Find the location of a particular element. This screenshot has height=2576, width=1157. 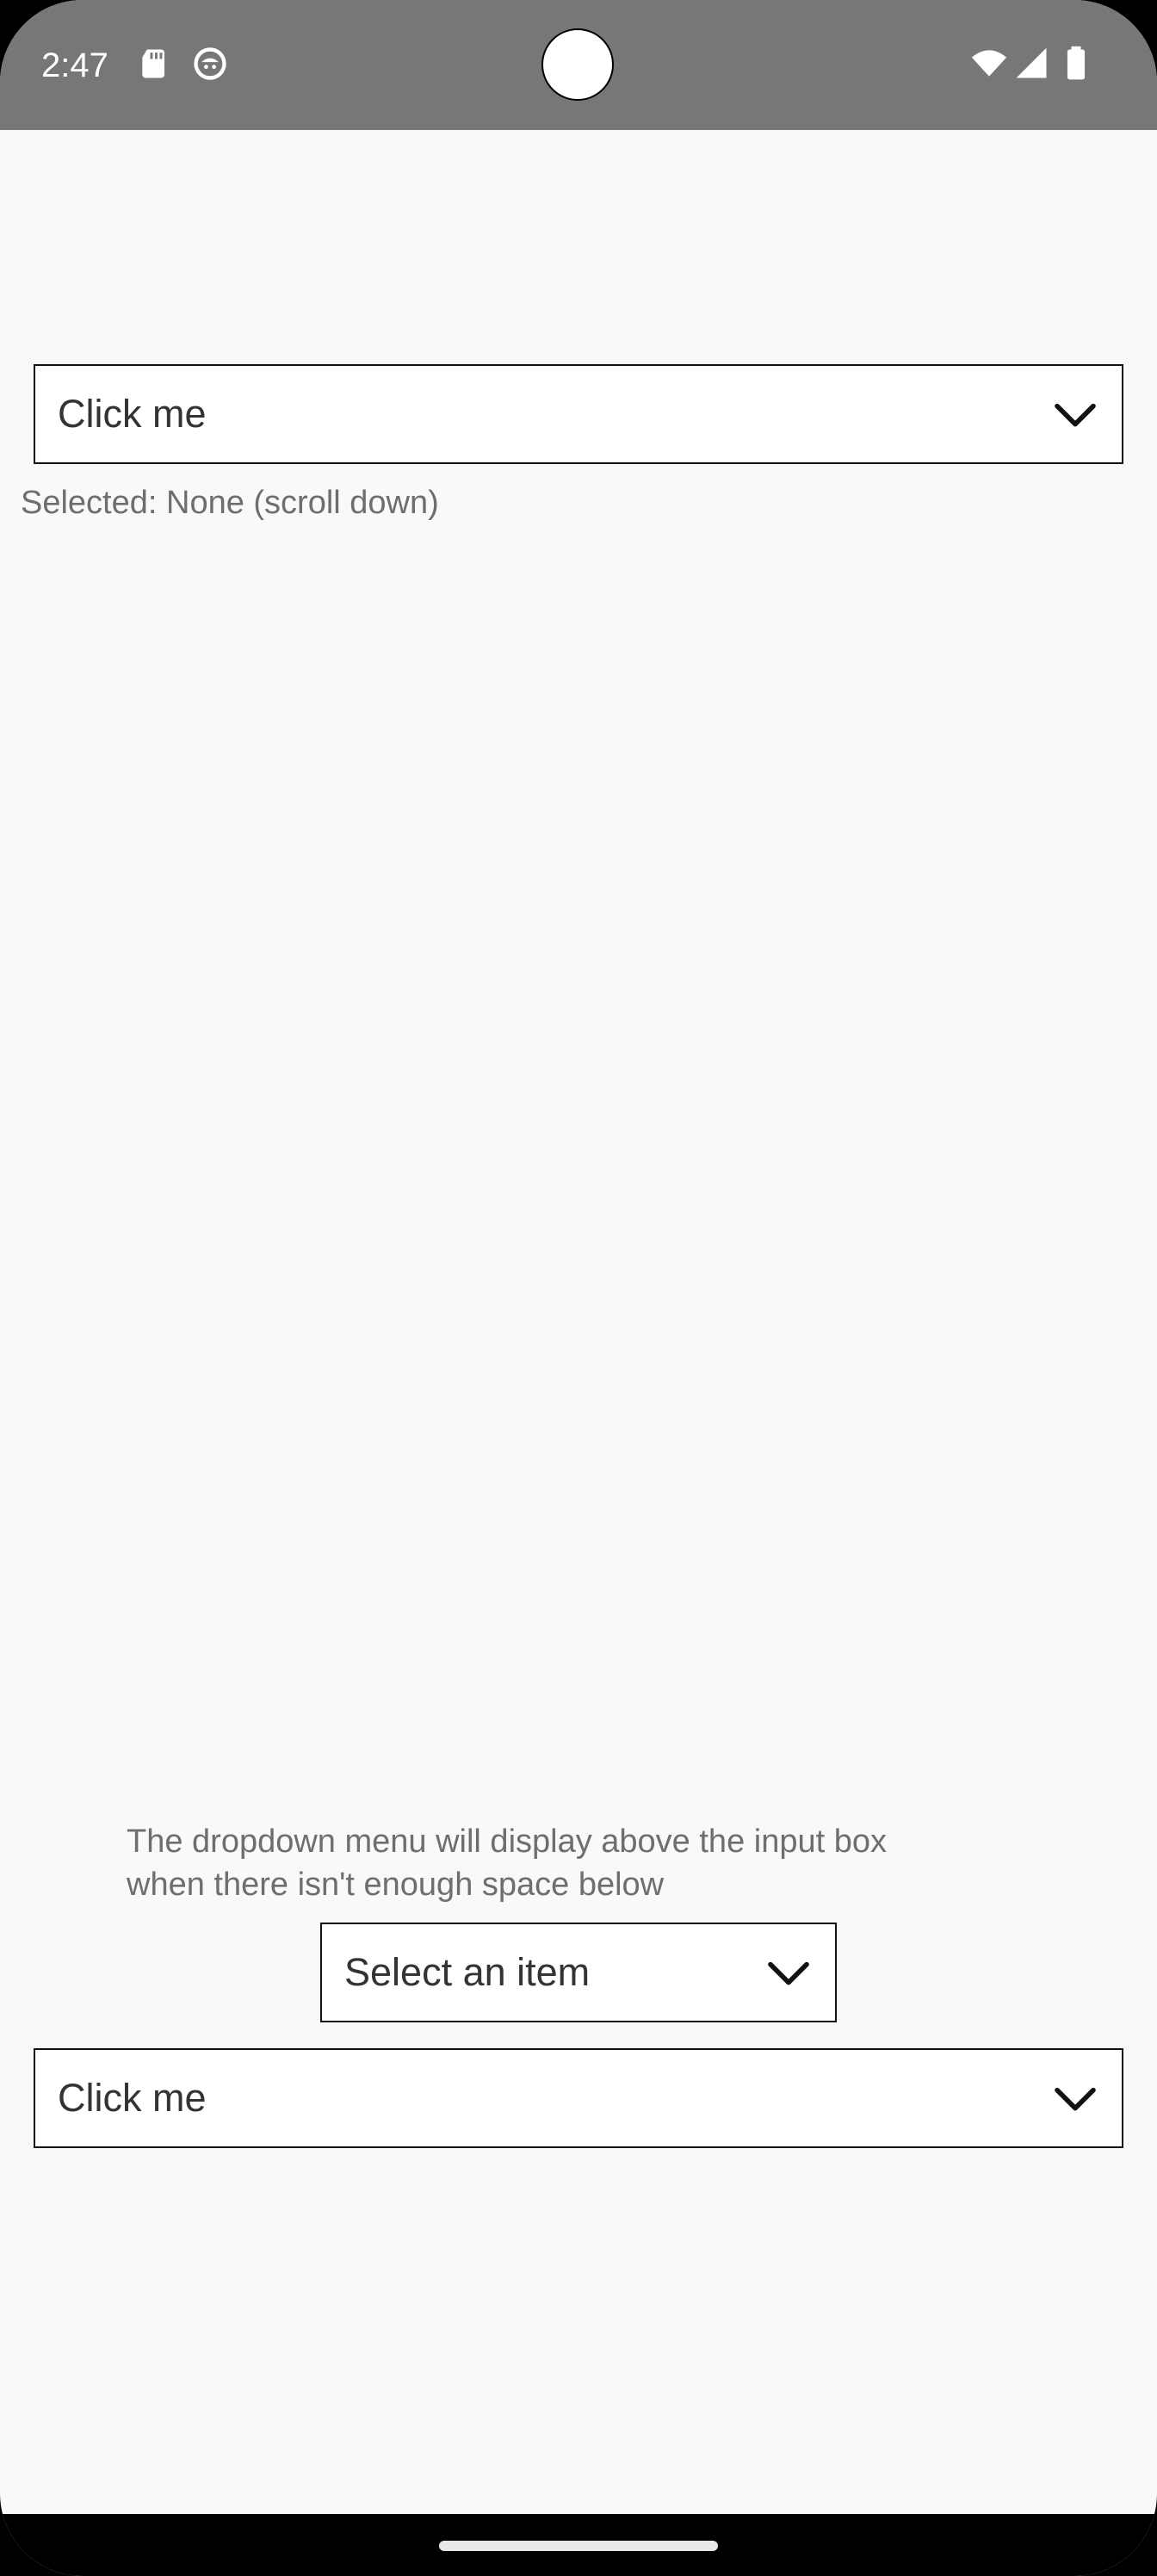

note-line-2: when there isn't enough space below is located at coordinates (396, 1885).